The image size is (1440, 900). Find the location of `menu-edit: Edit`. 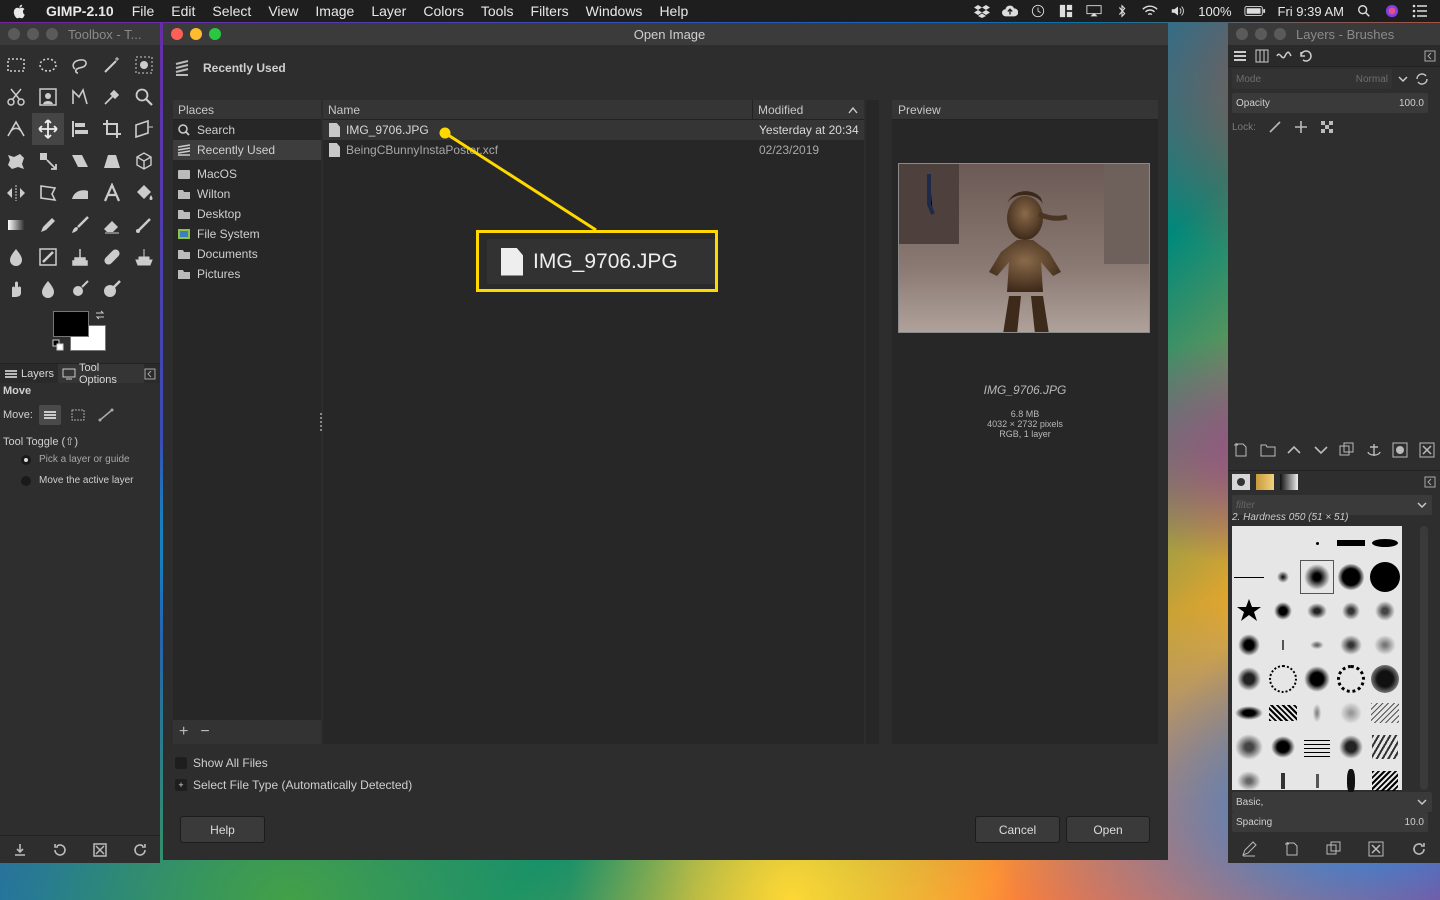

menu-edit: Edit is located at coordinates (183, 11).